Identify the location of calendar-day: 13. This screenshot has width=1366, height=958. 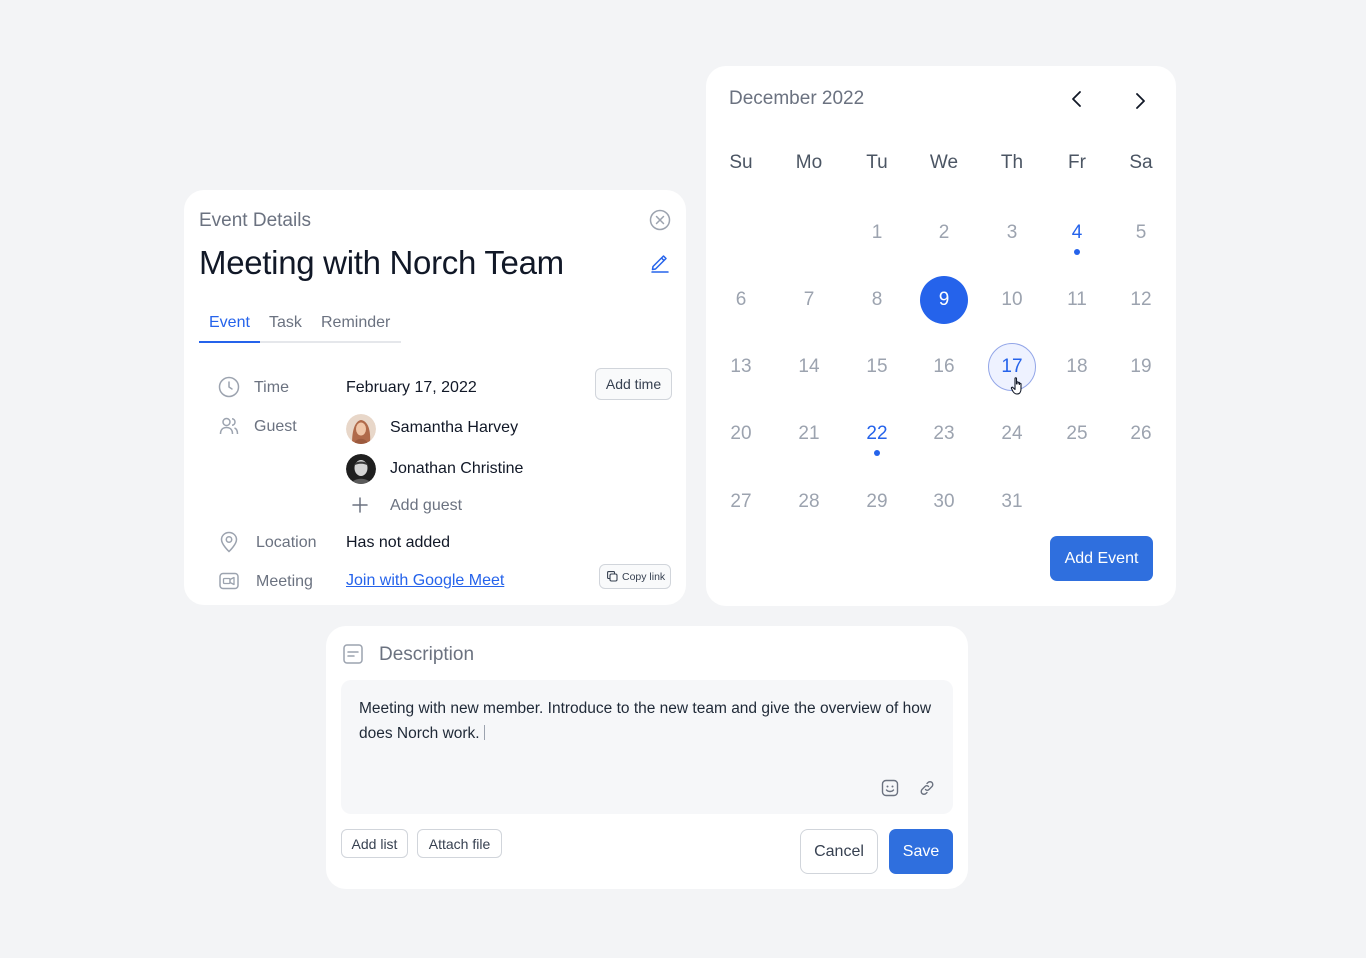
(741, 367).